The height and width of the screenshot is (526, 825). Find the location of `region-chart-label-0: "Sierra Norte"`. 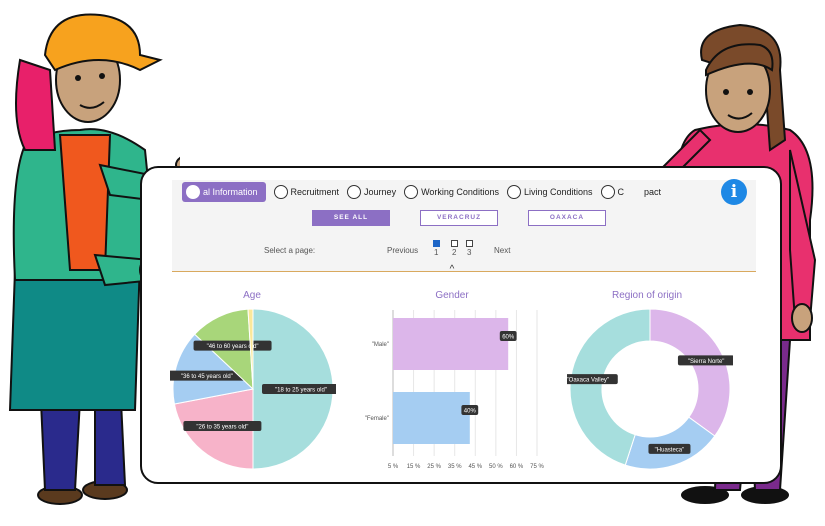

region-chart-label-0: "Sierra Norte" is located at coordinates (705, 360).